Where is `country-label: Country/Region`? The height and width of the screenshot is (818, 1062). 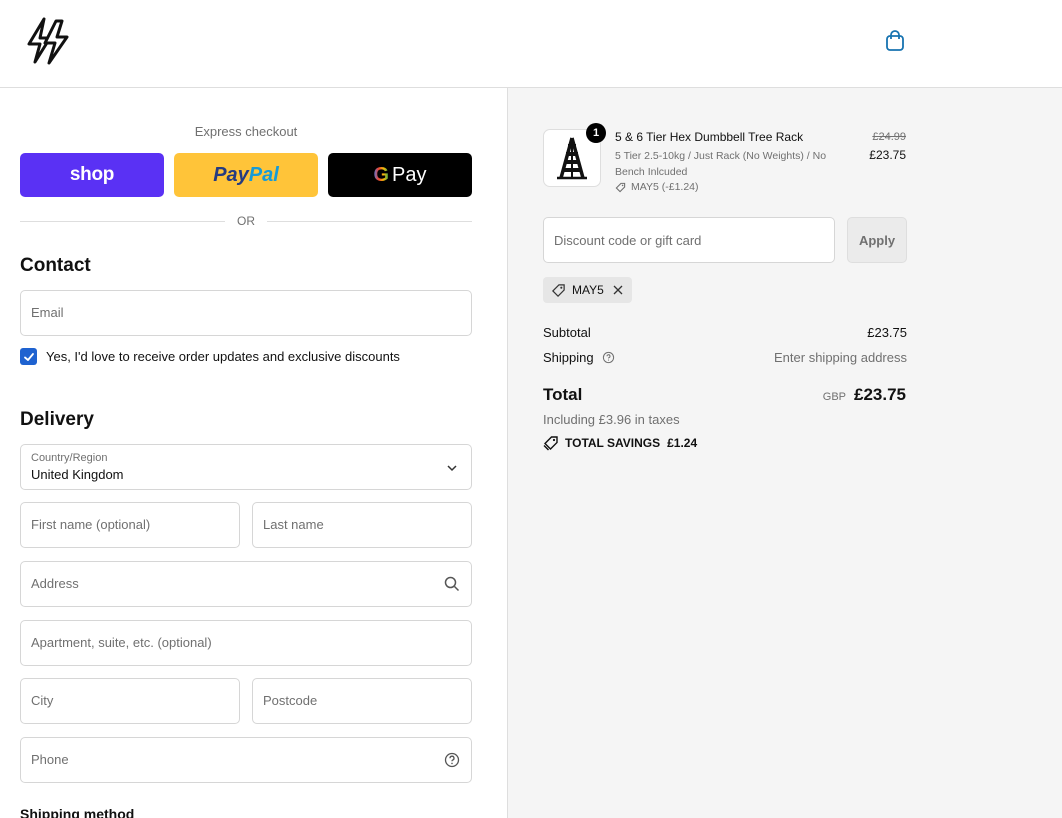
country-label: Country/Region is located at coordinates (69, 458).